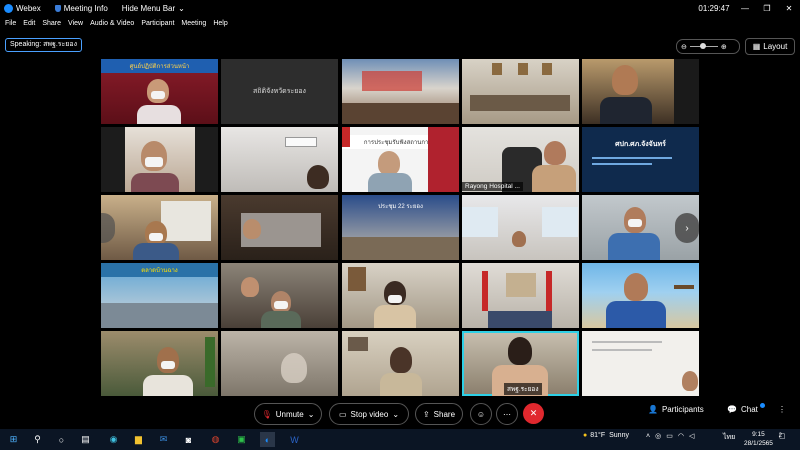 This screenshot has width=800, height=450. What do you see at coordinates (13, 439) in the screenshot?
I see `windows-start-icon: ⊞` at bounding box center [13, 439].